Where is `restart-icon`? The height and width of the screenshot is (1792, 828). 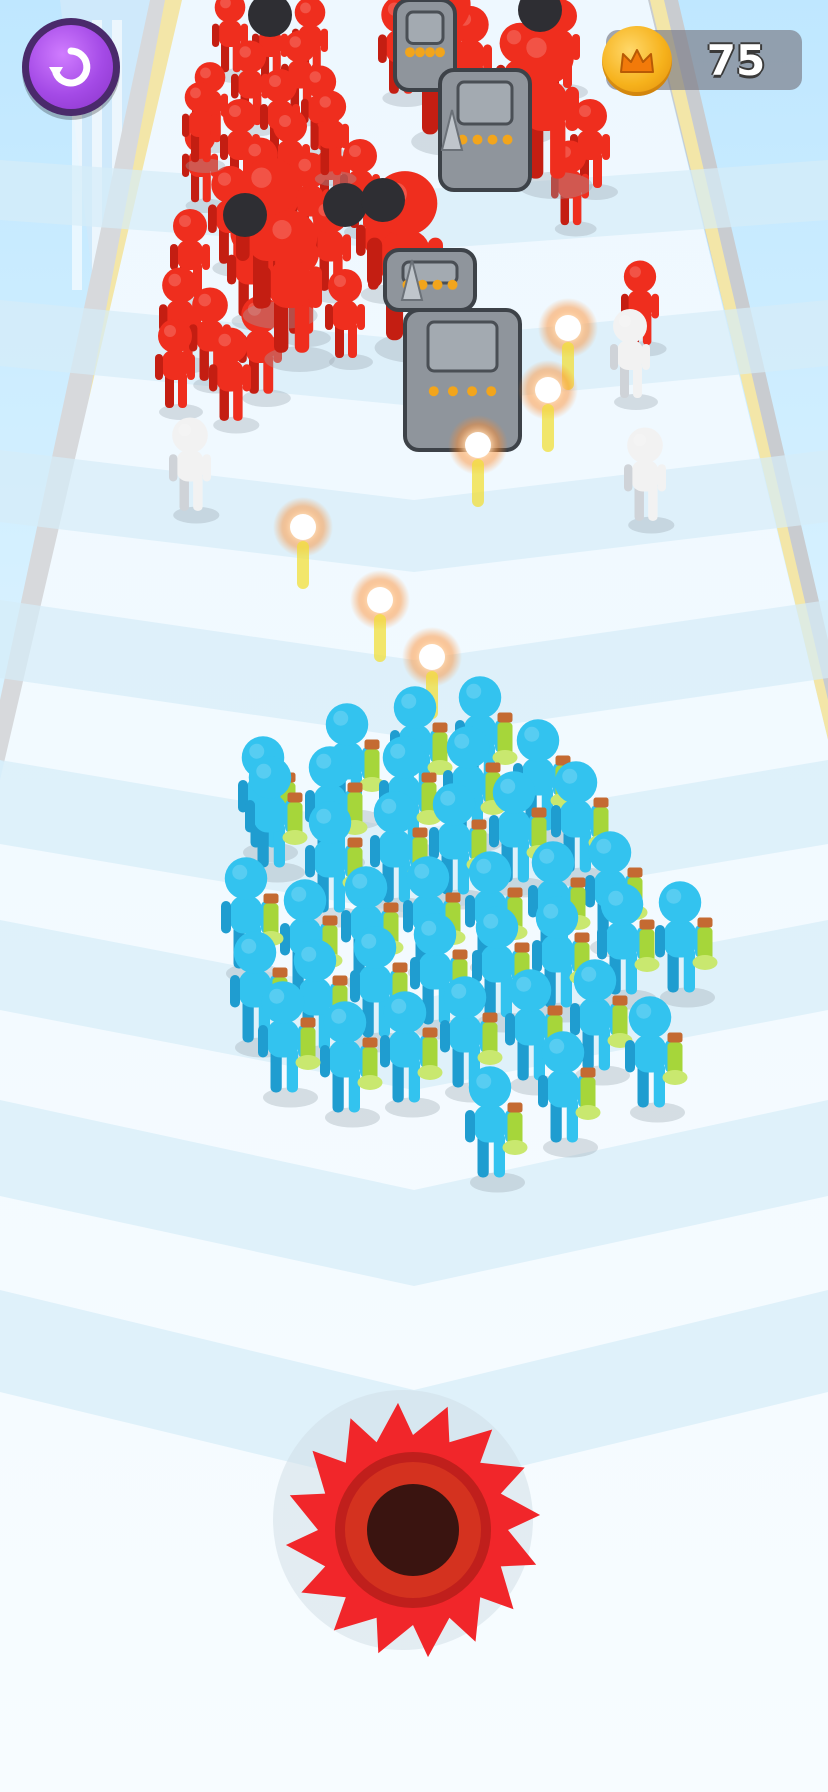 restart-icon is located at coordinates (71, 67).